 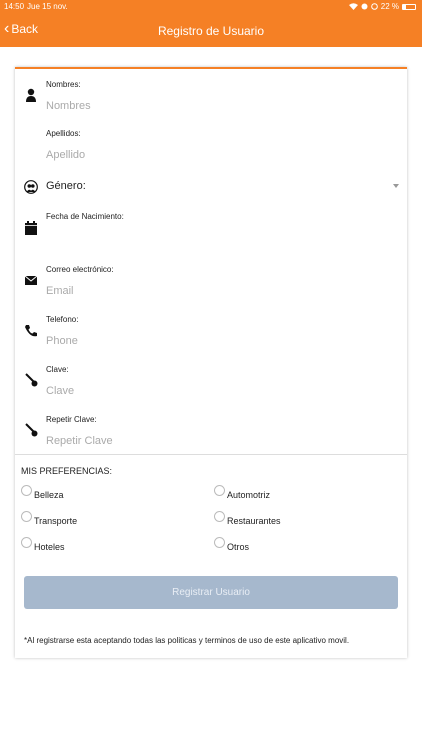 What do you see at coordinates (211, 188) in the screenshot?
I see `genero-select: Género:` at bounding box center [211, 188].